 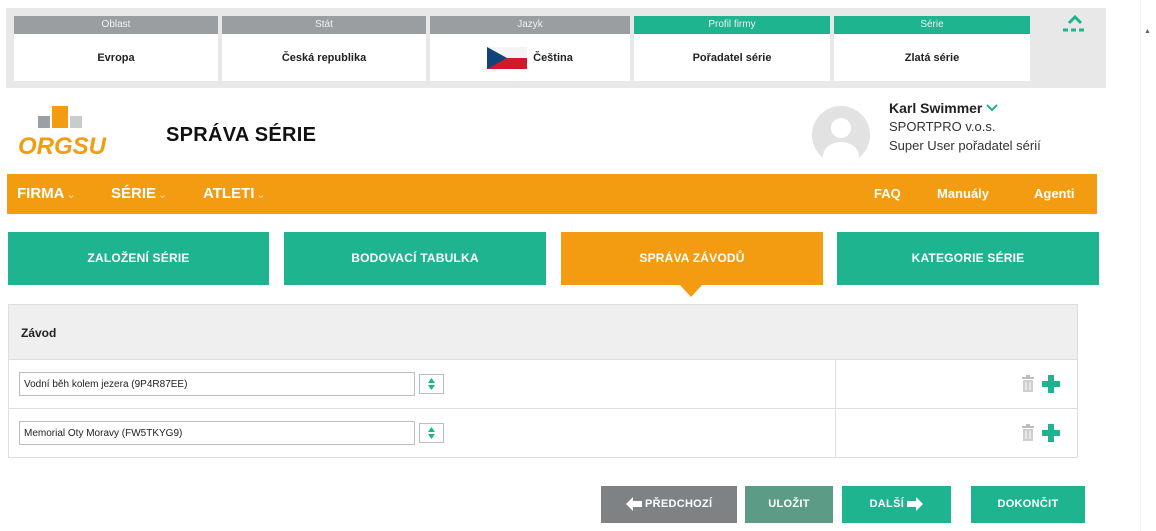 What do you see at coordinates (732, 25) in the screenshot?
I see `context-company-profile-header: Profil firmy` at bounding box center [732, 25].